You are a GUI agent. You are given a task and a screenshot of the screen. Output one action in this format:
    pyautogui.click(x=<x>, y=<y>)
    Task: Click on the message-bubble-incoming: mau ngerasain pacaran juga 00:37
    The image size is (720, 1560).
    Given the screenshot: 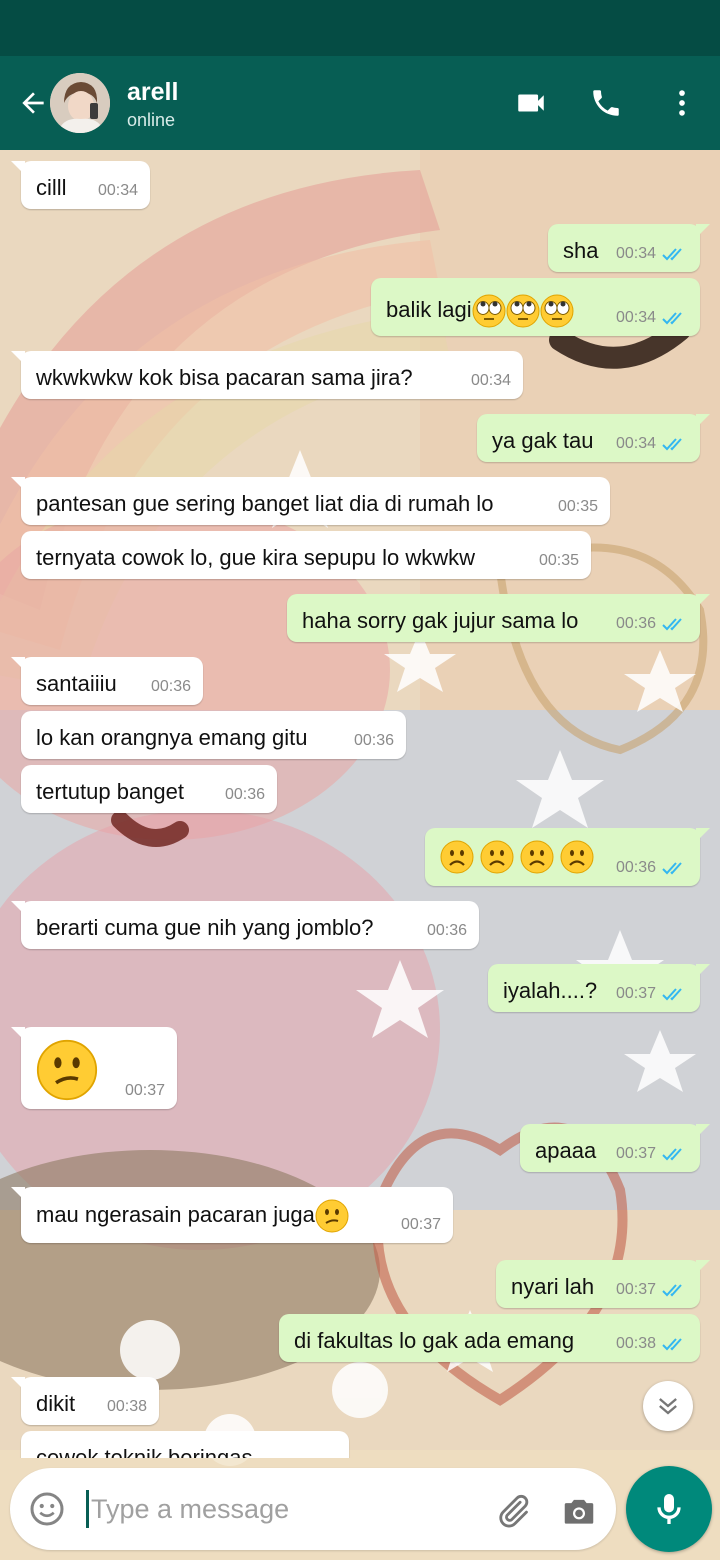 What is the action you would take?
    pyautogui.click(x=232, y=1215)
    